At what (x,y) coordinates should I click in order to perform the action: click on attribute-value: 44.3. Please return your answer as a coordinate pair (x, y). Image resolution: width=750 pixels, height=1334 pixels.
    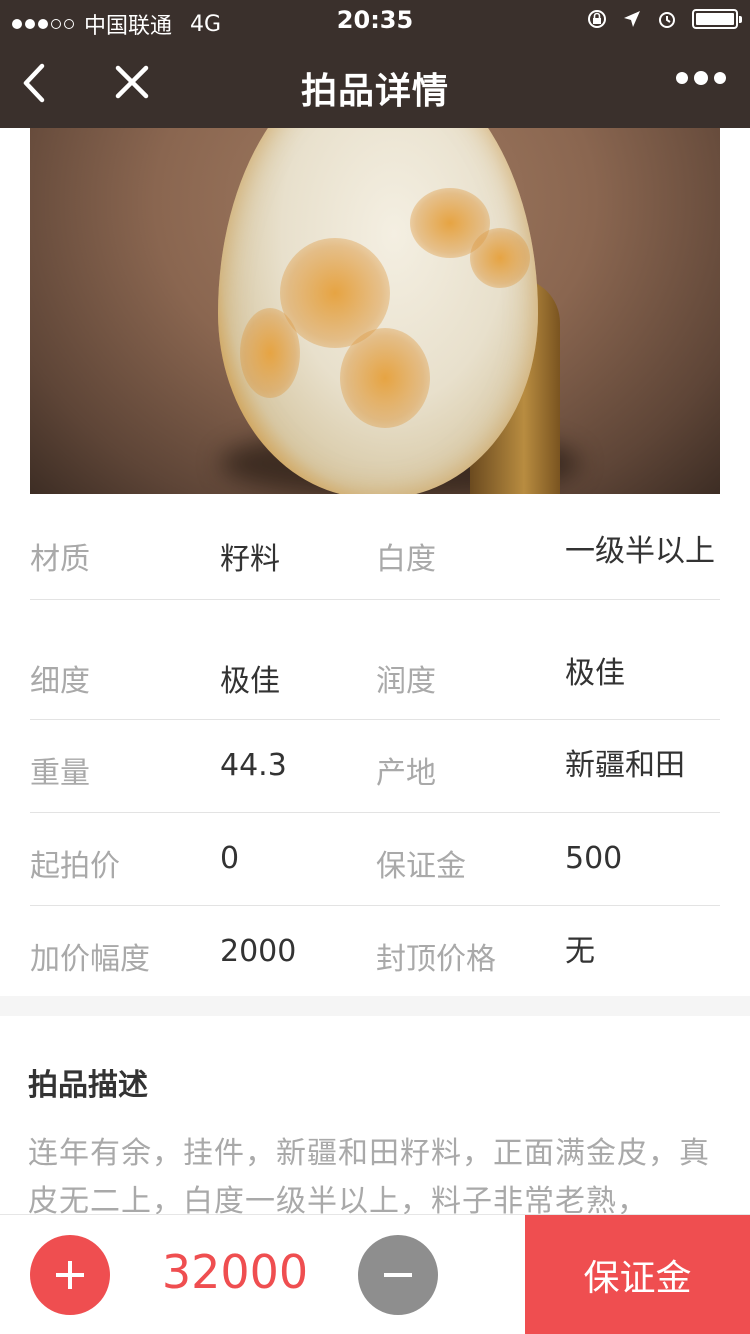
    Looking at the image, I should click on (253, 765).